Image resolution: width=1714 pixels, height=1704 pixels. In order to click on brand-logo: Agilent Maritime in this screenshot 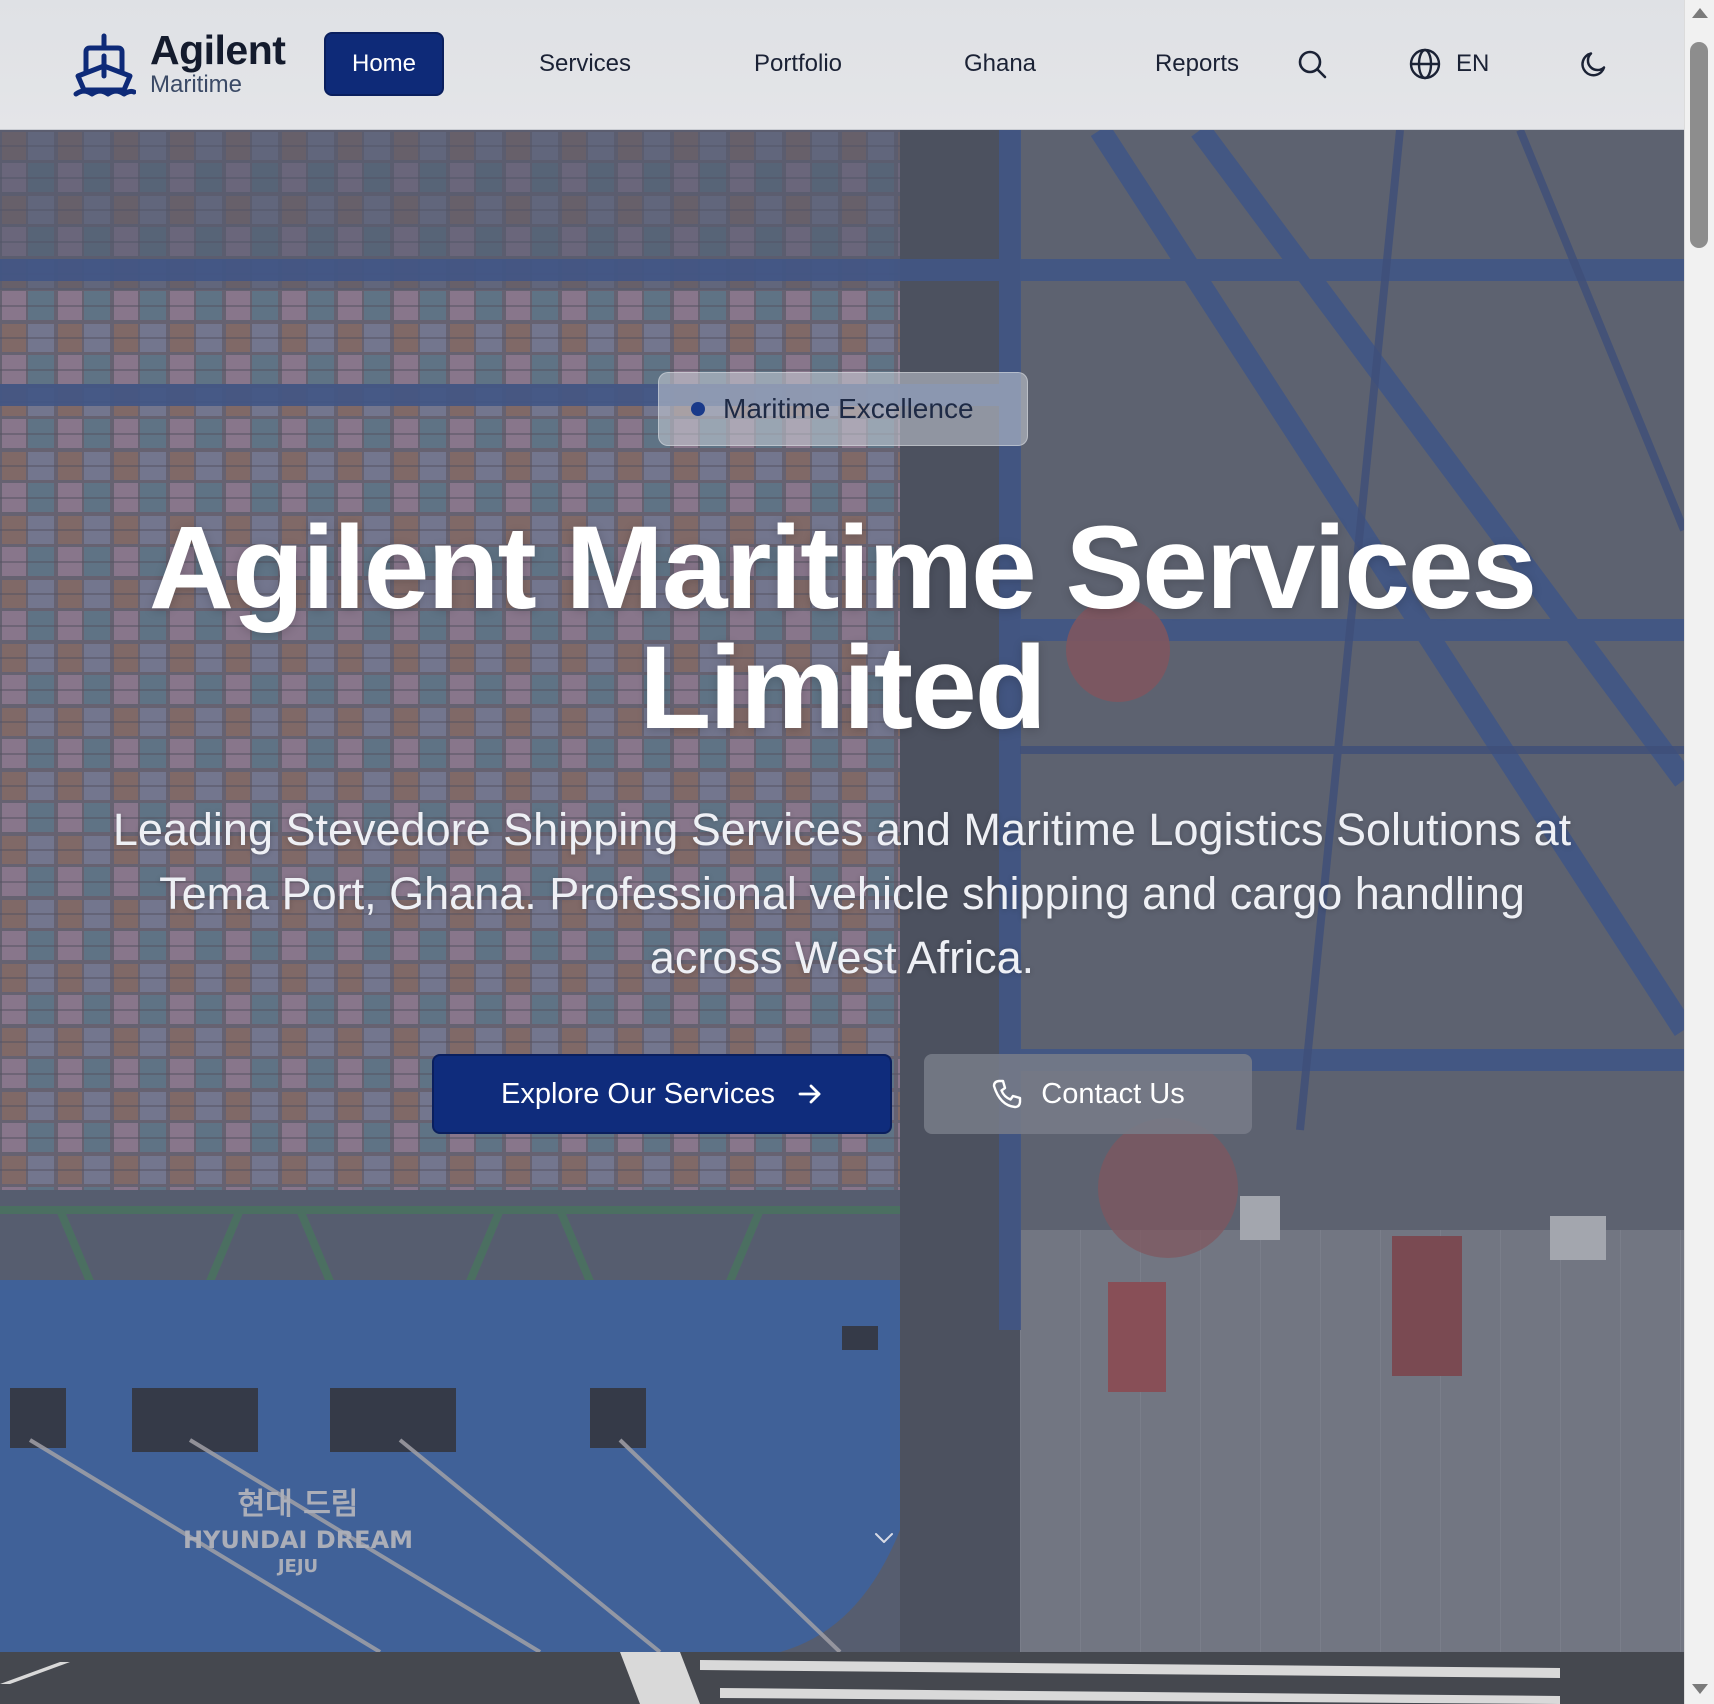, I will do `click(179, 63)`.